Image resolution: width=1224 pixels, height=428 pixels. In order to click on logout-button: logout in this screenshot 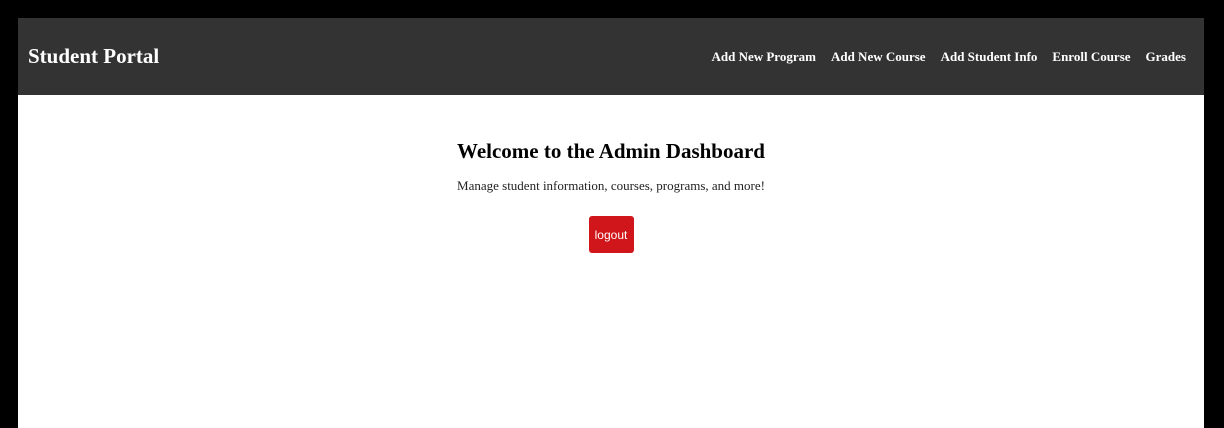, I will do `click(611, 234)`.